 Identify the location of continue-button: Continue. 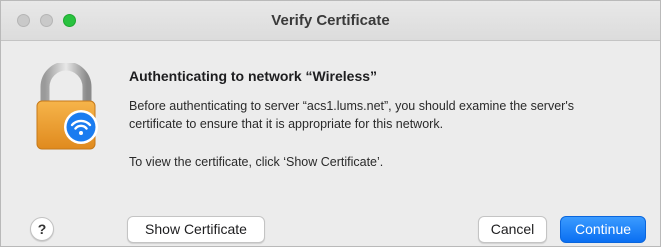
(603, 229).